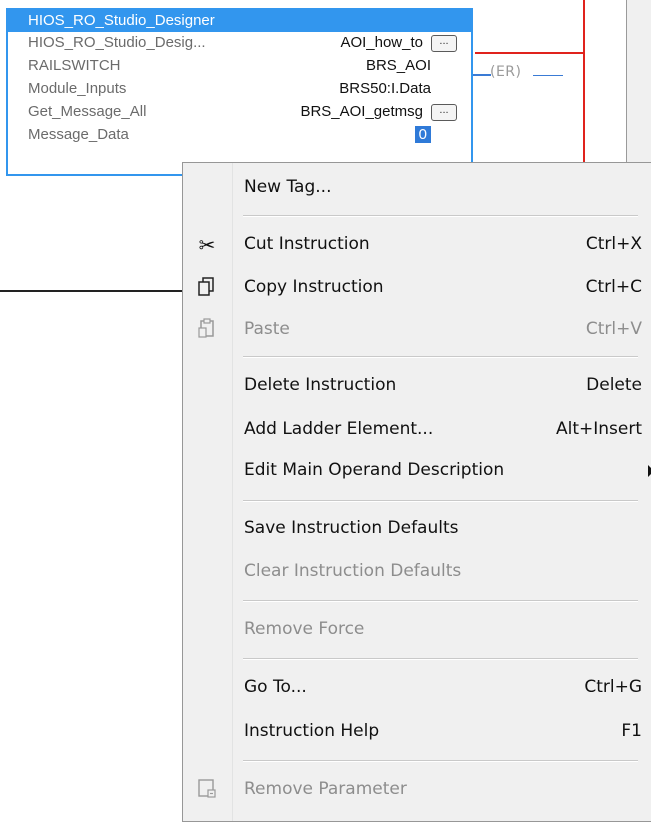  I want to click on menu-item-cut-instruction: ✂ Cut Instruction Ctrl+X, so click(417, 245).